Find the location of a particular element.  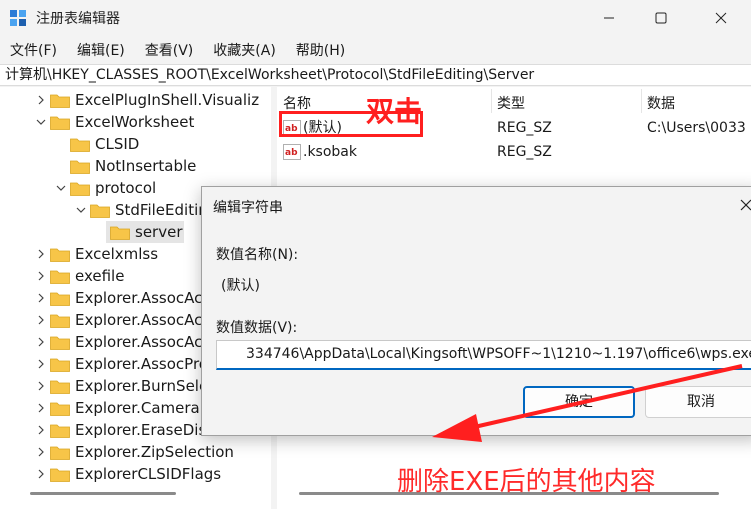

value-name-label: 数值名称(N): is located at coordinates (257, 255).